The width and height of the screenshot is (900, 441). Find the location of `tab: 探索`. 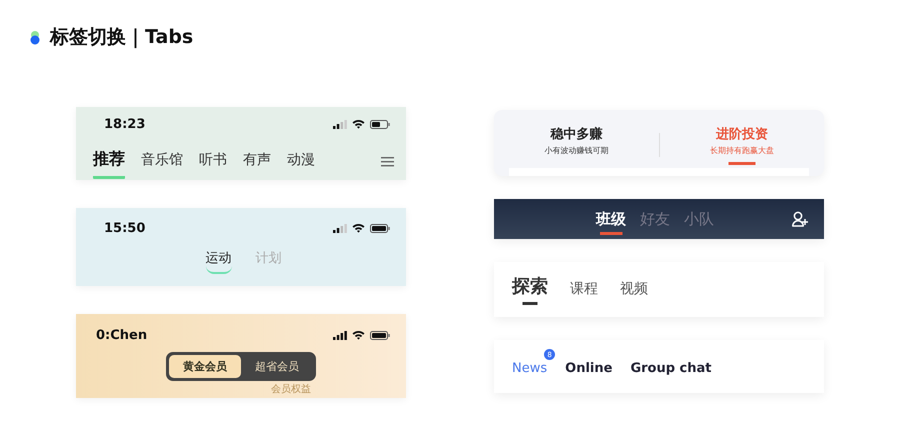

tab: 探索 is located at coordinates (530, 289).